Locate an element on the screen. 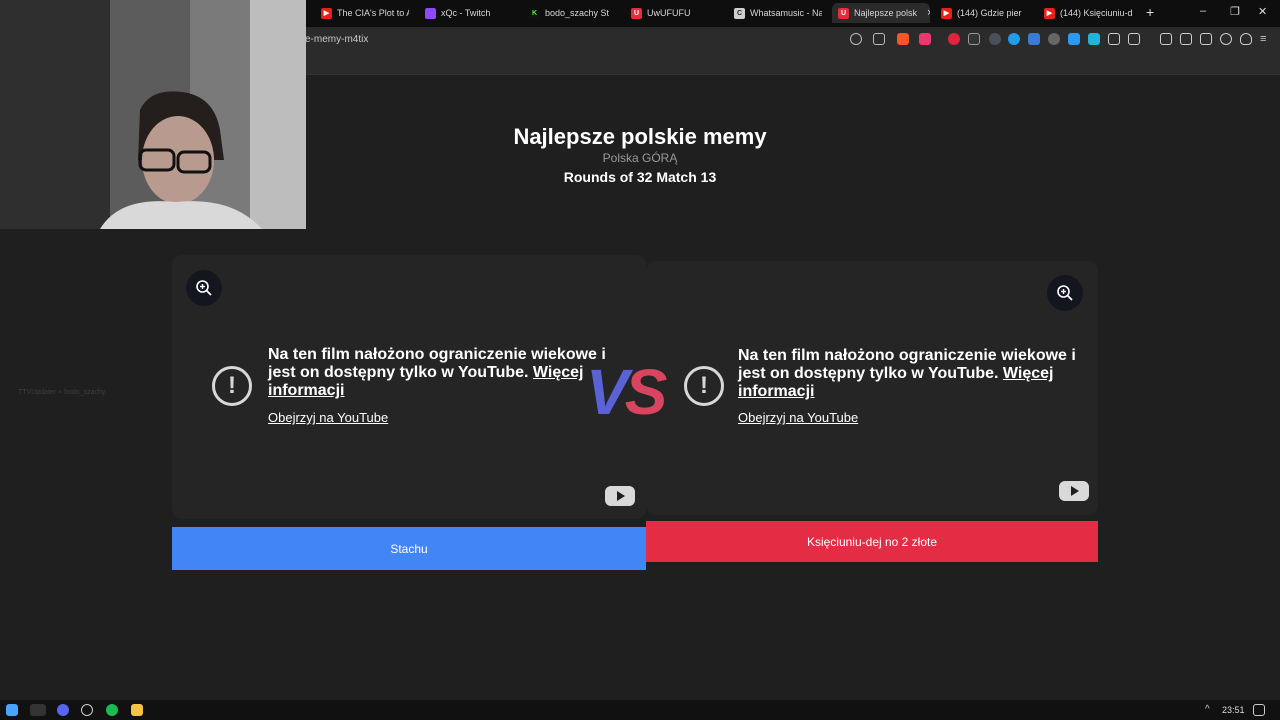  minimize-button: – is located at coordinates (1203, 11).